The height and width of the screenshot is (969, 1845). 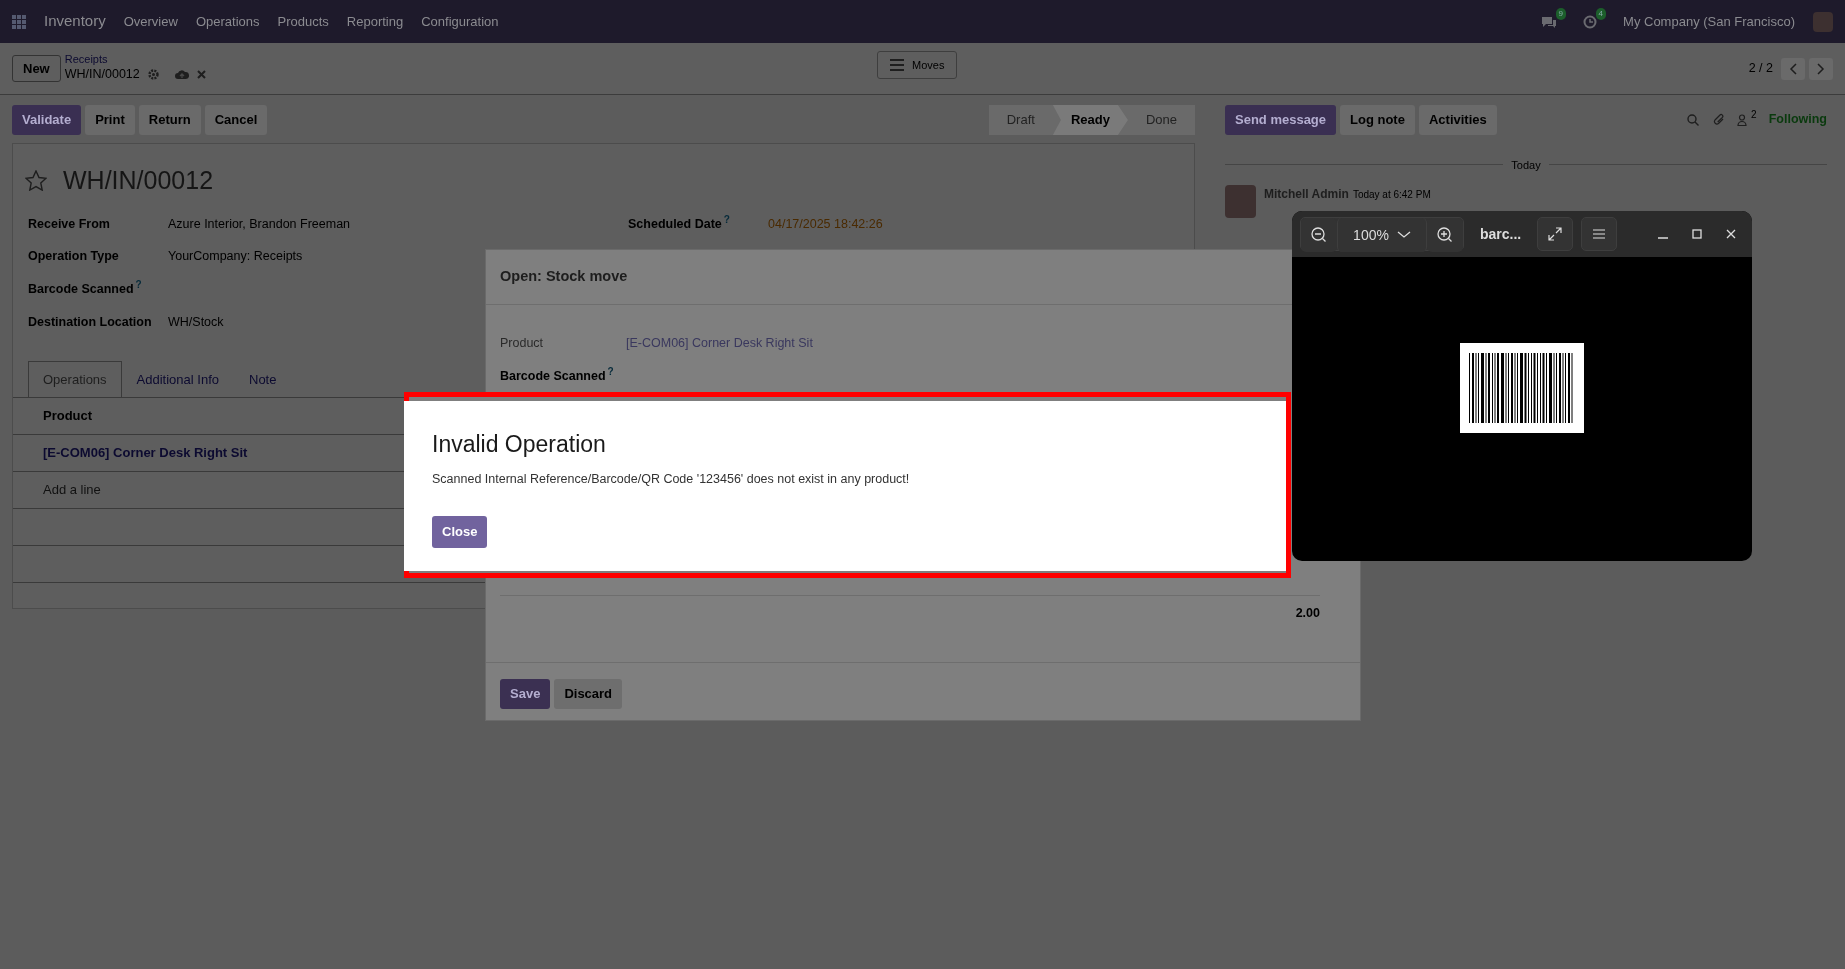 I want to click on action-button: Print, so click(x=110, y=120).